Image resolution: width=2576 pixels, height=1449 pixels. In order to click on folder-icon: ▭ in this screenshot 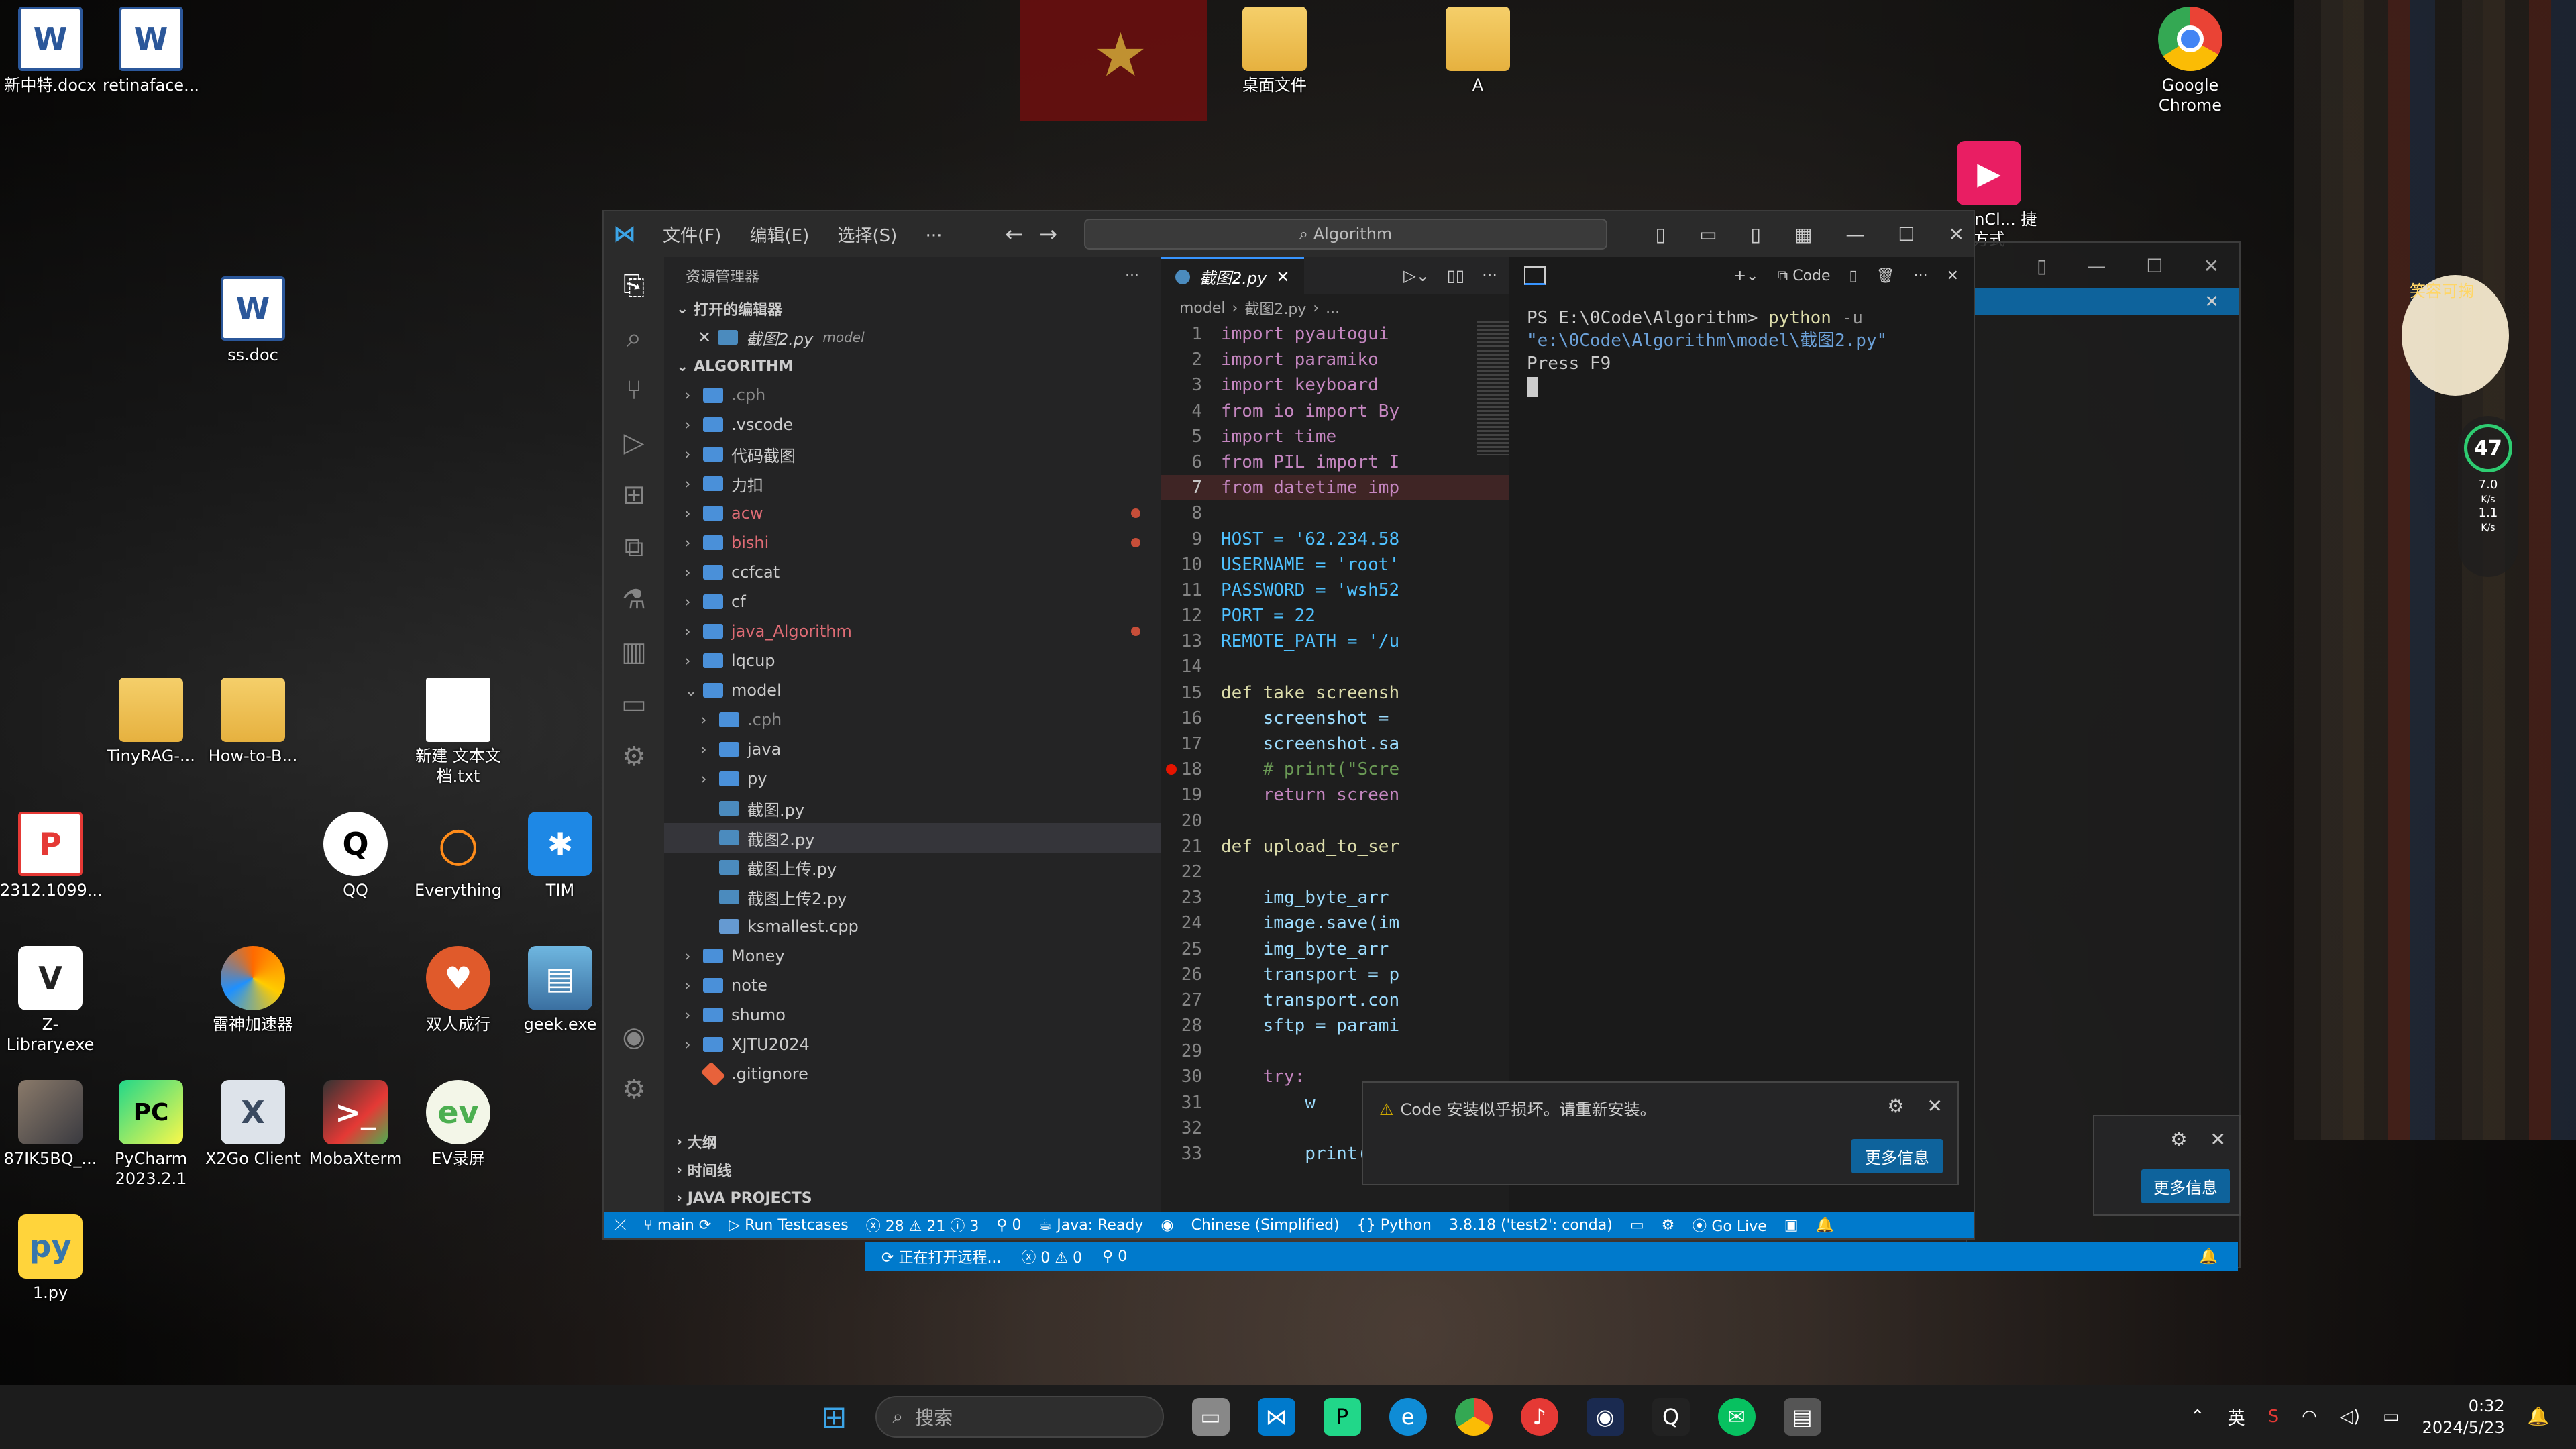, I will do `click(634, 704)`.